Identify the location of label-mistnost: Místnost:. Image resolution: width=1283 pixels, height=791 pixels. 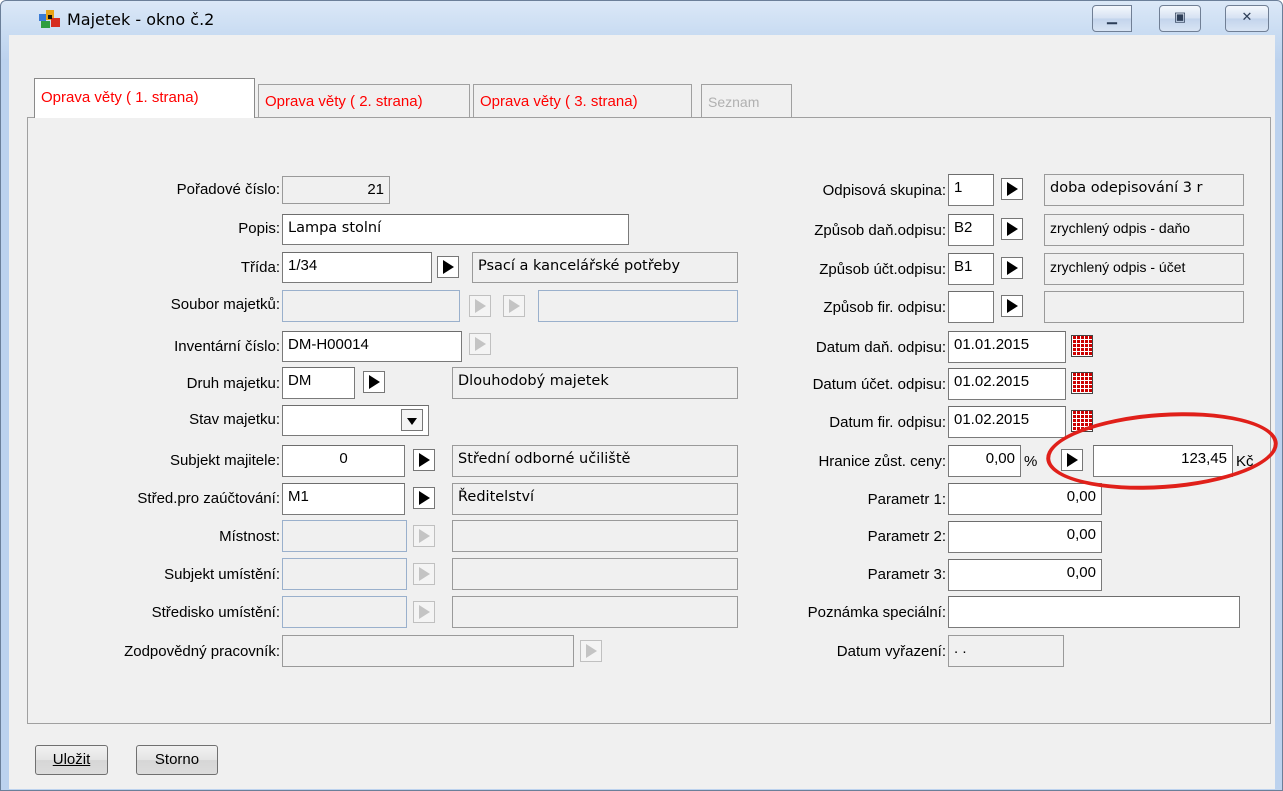
(249, 536).